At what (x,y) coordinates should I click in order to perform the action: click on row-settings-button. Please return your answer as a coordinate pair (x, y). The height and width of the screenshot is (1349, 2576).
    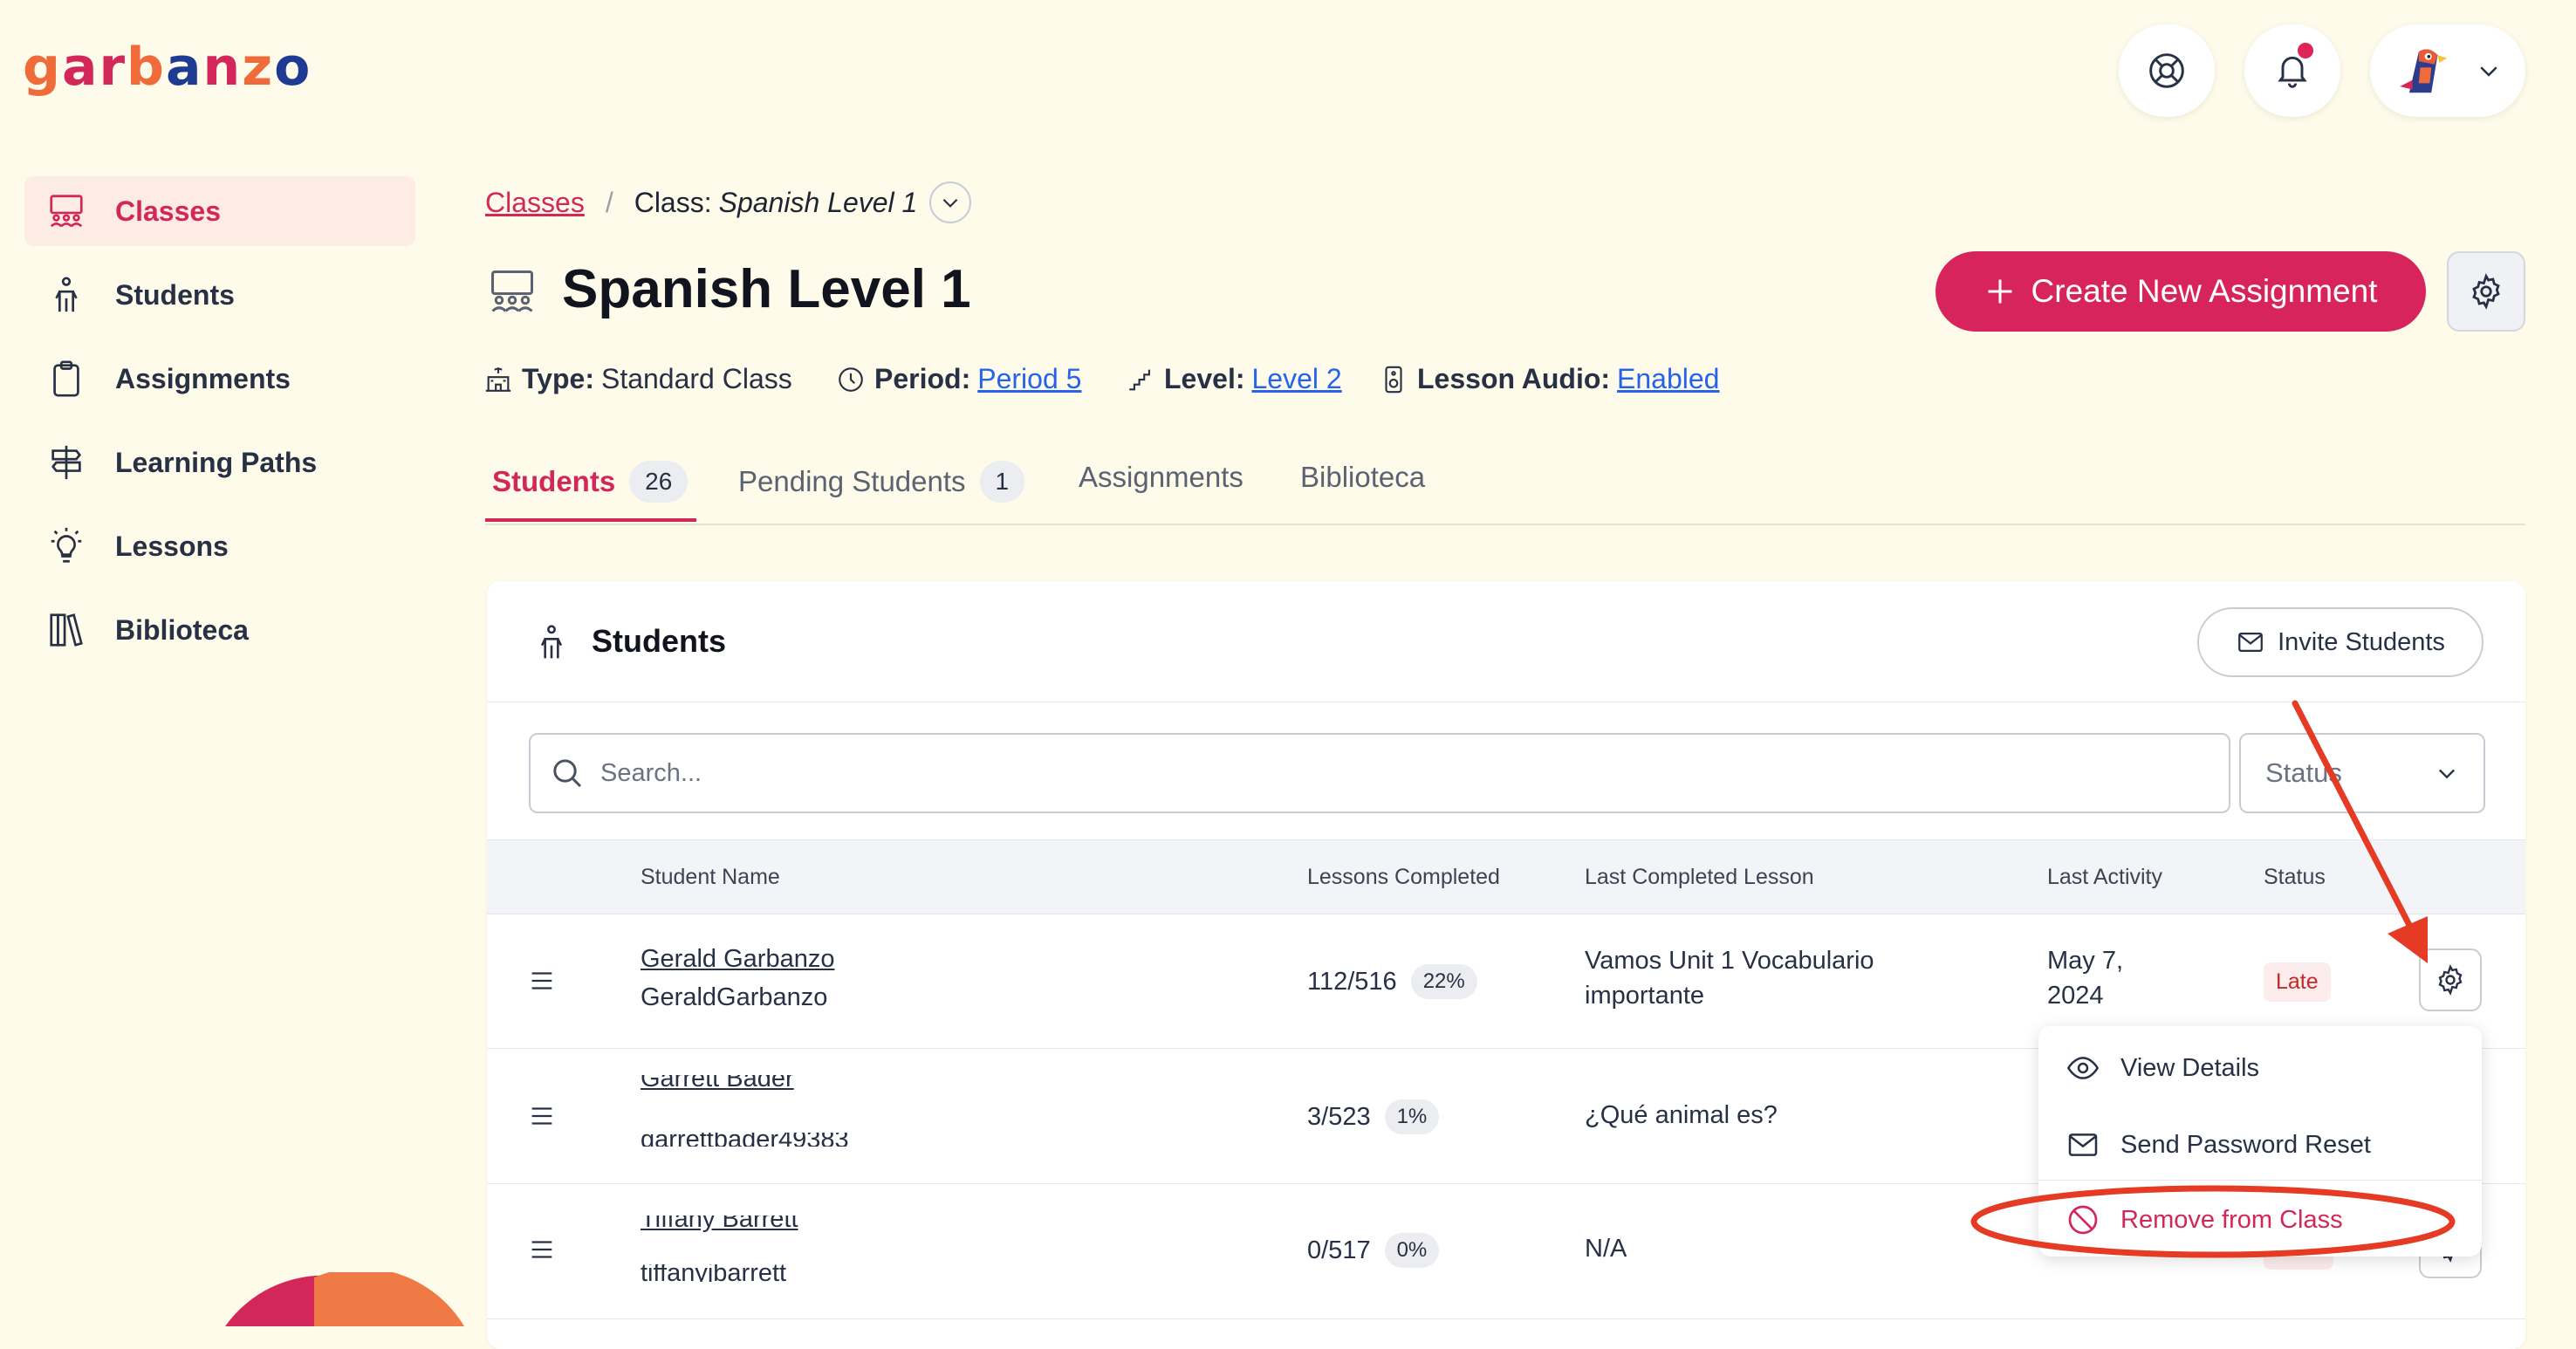
    Looking at the image, I should click on (2450, 979).